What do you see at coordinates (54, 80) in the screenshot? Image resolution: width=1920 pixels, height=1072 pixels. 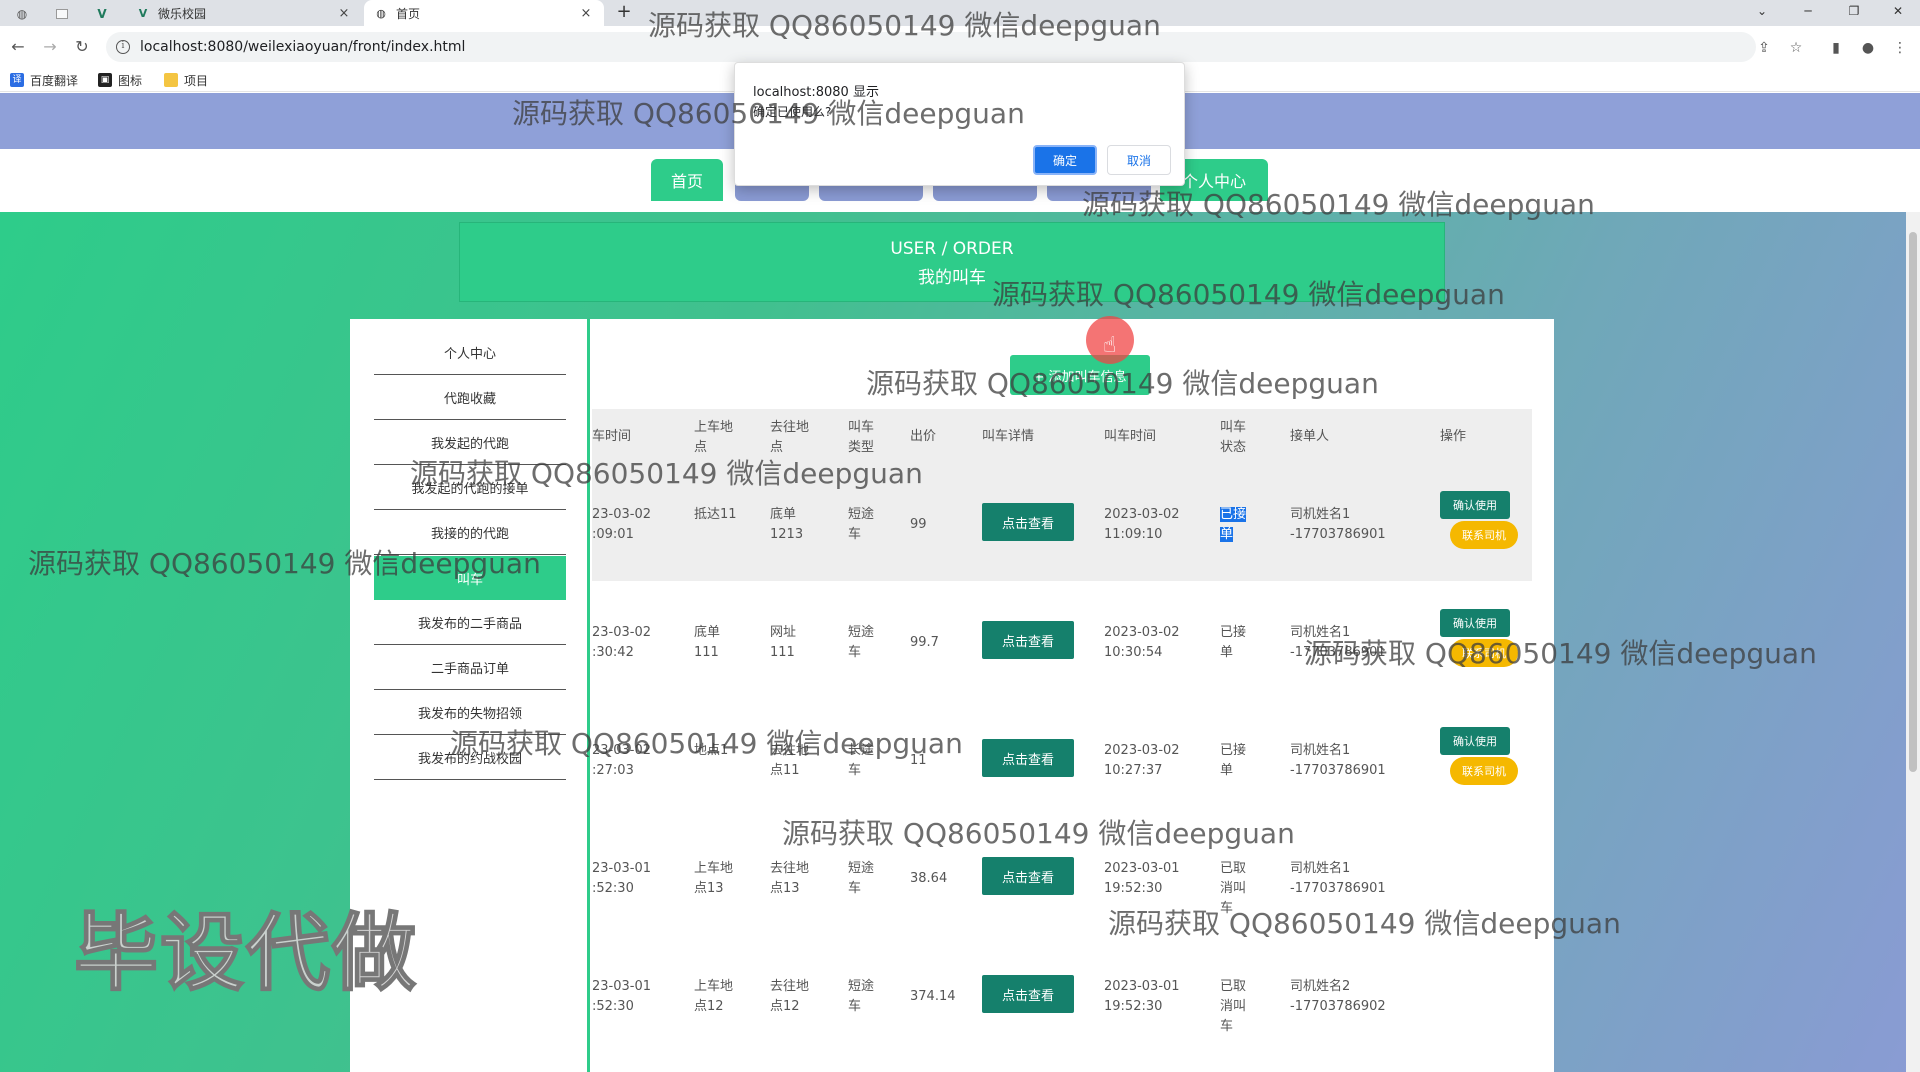 I see `bookmark-label: 百度翻译` at bounding box center [54, 80].